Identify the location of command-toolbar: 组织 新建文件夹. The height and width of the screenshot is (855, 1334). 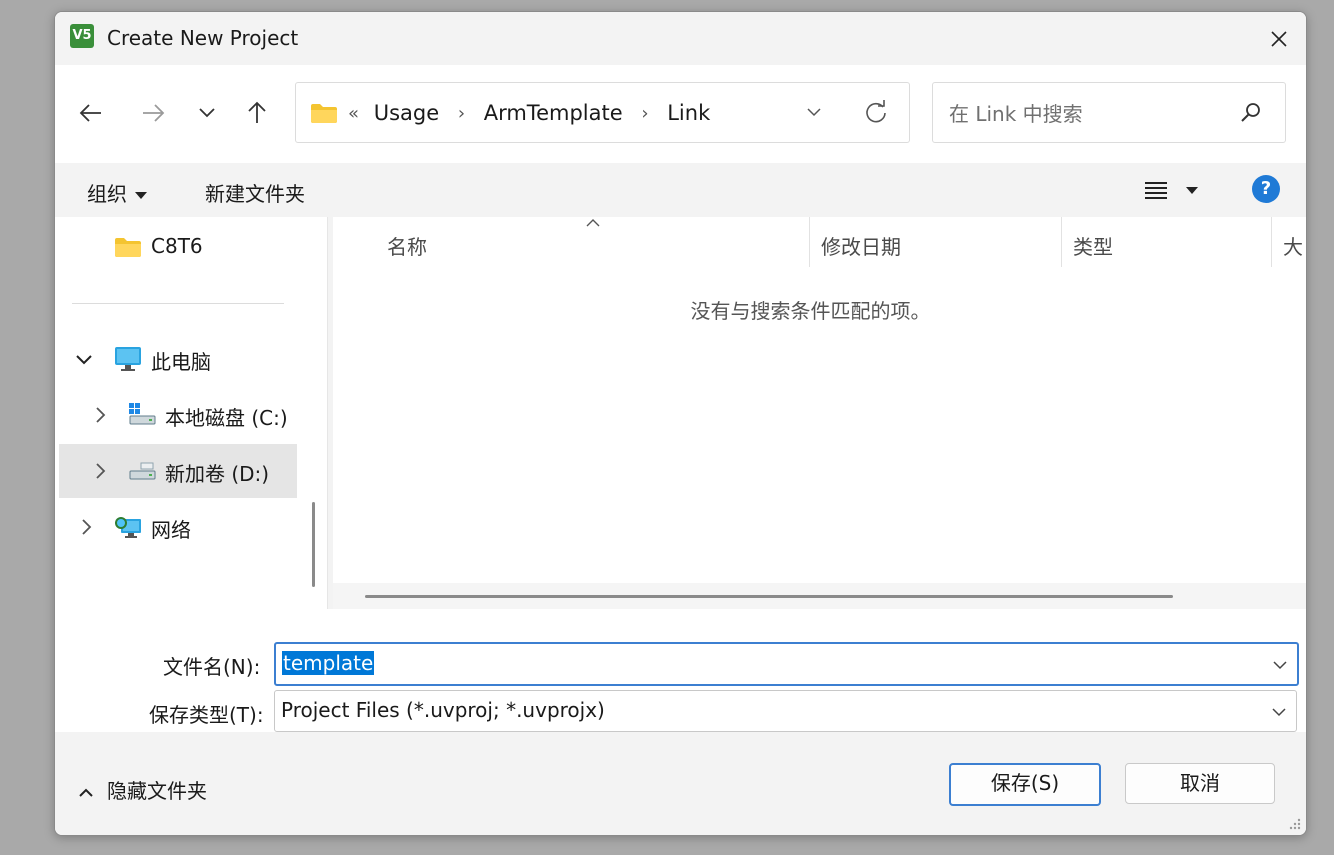
(680, 190).